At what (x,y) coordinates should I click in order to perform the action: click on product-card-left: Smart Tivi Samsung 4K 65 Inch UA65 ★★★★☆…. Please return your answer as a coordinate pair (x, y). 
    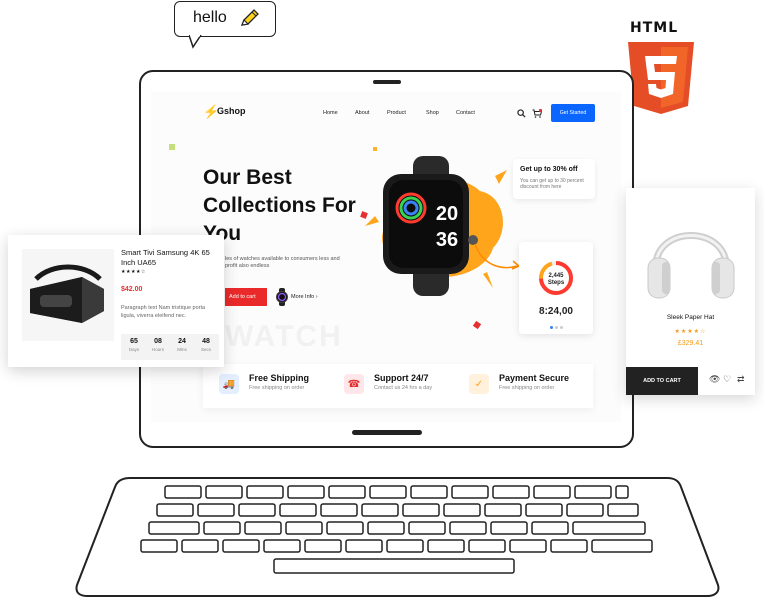
    Looking at the image, I should click on (116, 301).